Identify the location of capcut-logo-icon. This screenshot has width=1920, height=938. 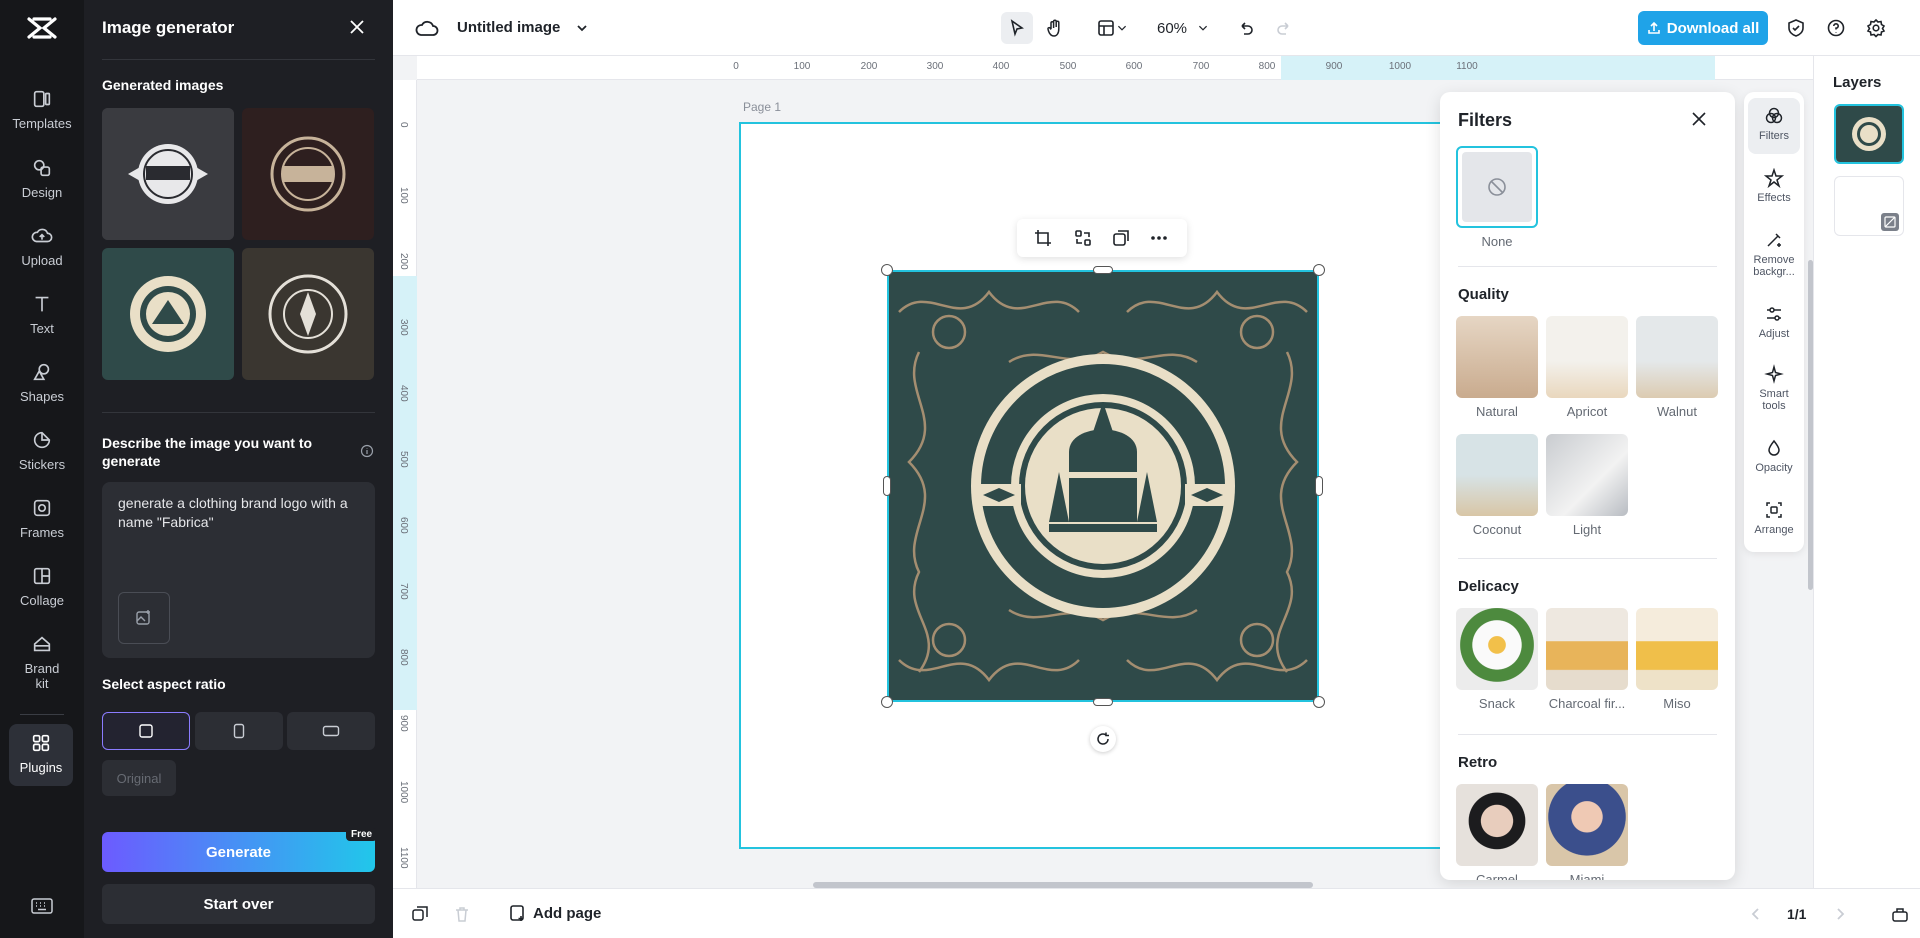
(42, 28).